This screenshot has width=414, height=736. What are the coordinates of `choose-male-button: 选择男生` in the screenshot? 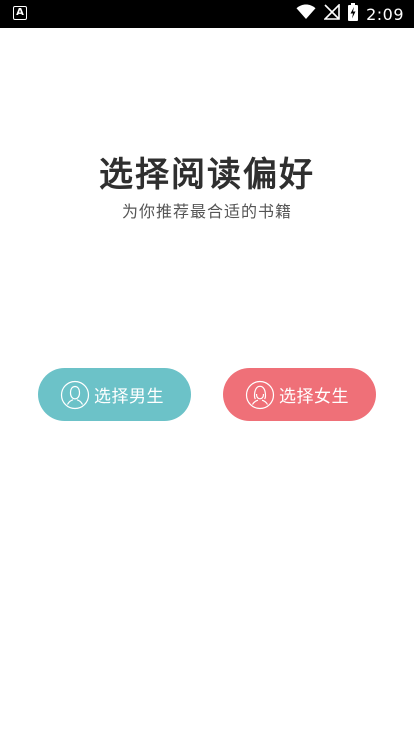 It's located at (114, 394).